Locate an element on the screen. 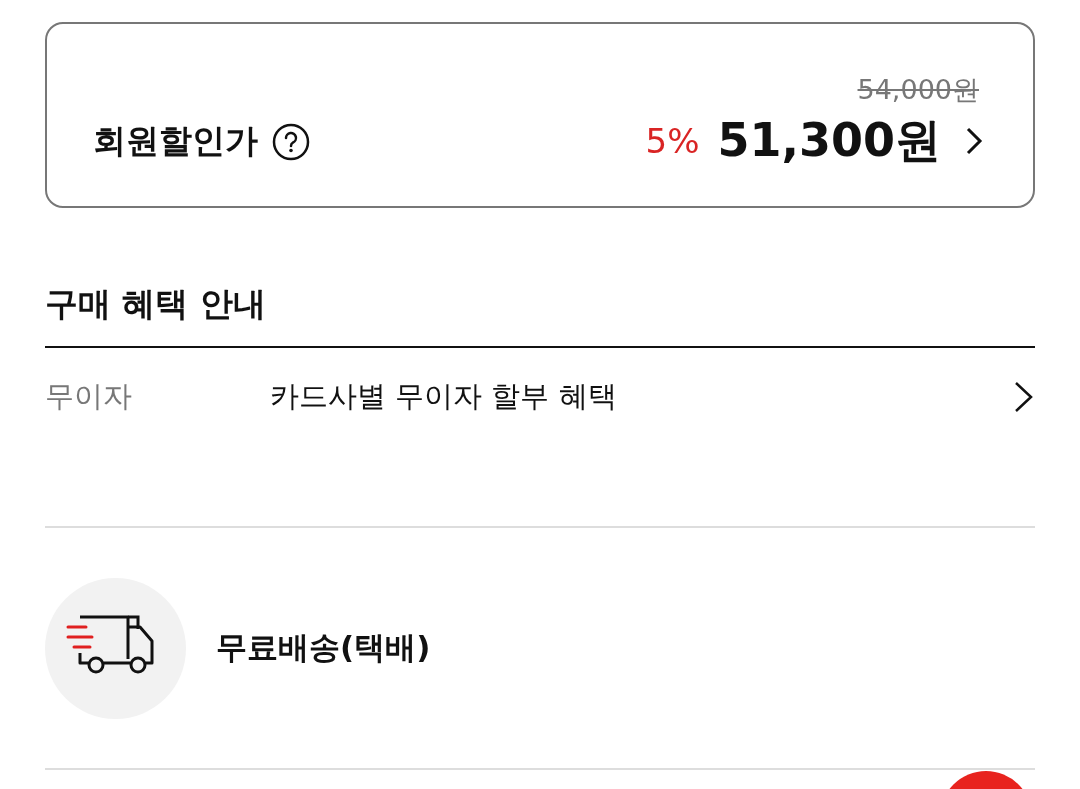 Image resolution: width=1080 pixels, height=789 pixels. benefit-text: 카드사별 무이자 할부 혜택 is located at coordinates (444, 396).